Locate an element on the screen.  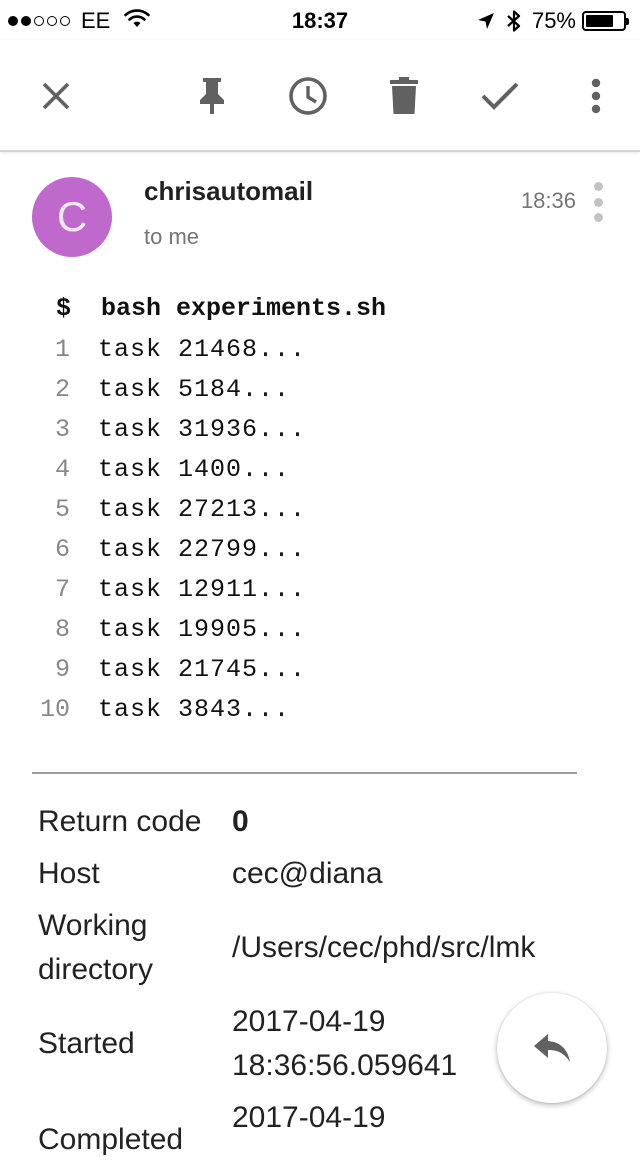
message-toolbar is located at coordinates (320, 96).